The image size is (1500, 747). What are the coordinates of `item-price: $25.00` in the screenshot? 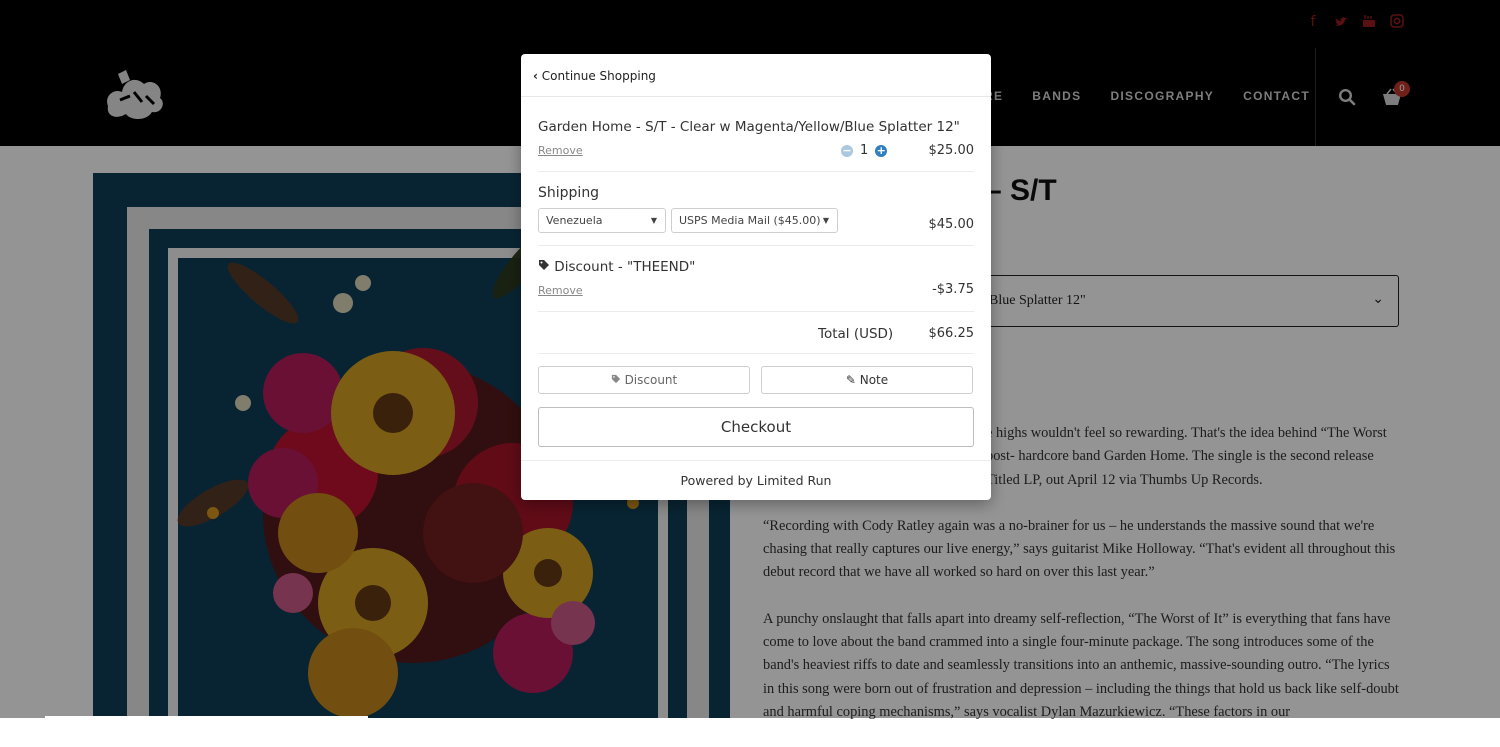 It's located at (951, 150).